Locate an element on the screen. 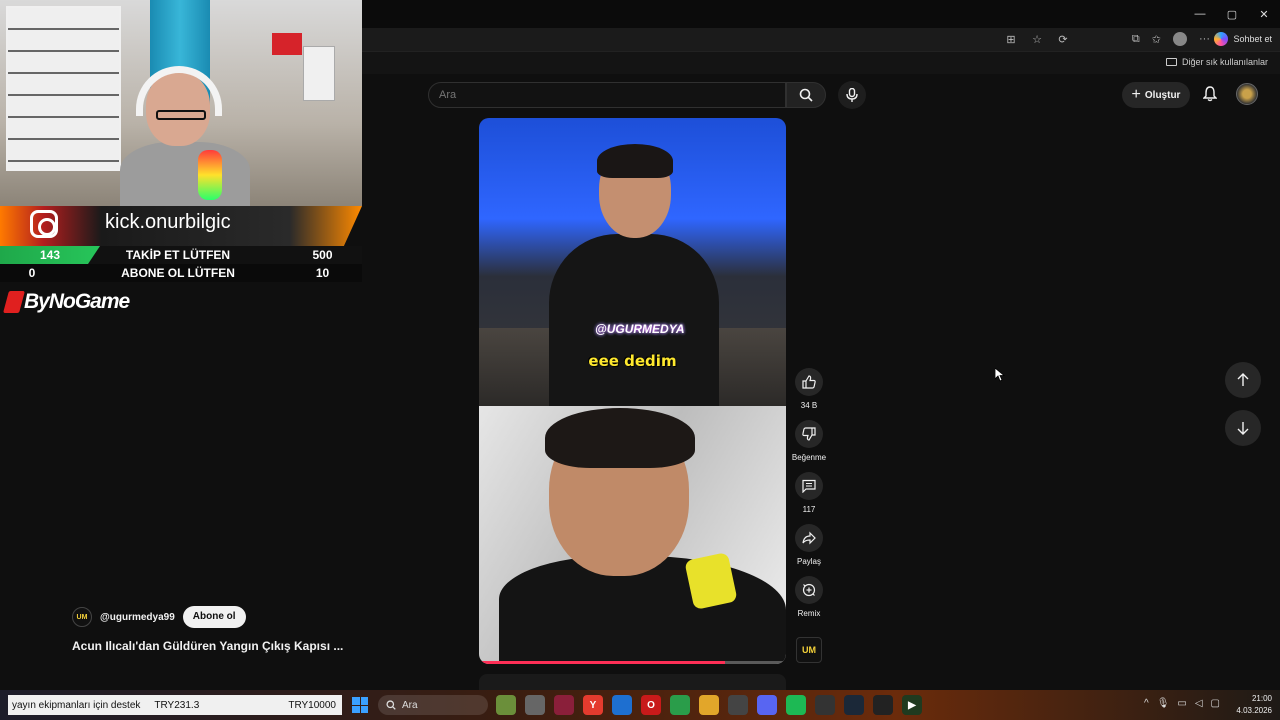 This screenshot has height=720, width=1280. share-button is located at coordinates (809, 538).